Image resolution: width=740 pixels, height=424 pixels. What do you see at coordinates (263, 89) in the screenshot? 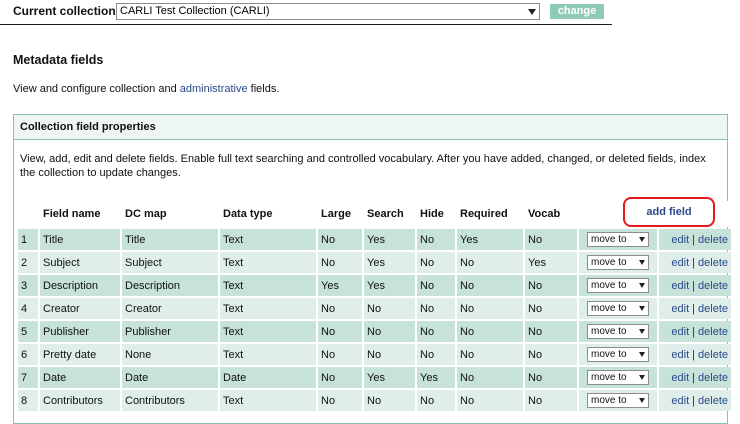
I see `intro-text-after: fields.` at bounding box center [263, 89].